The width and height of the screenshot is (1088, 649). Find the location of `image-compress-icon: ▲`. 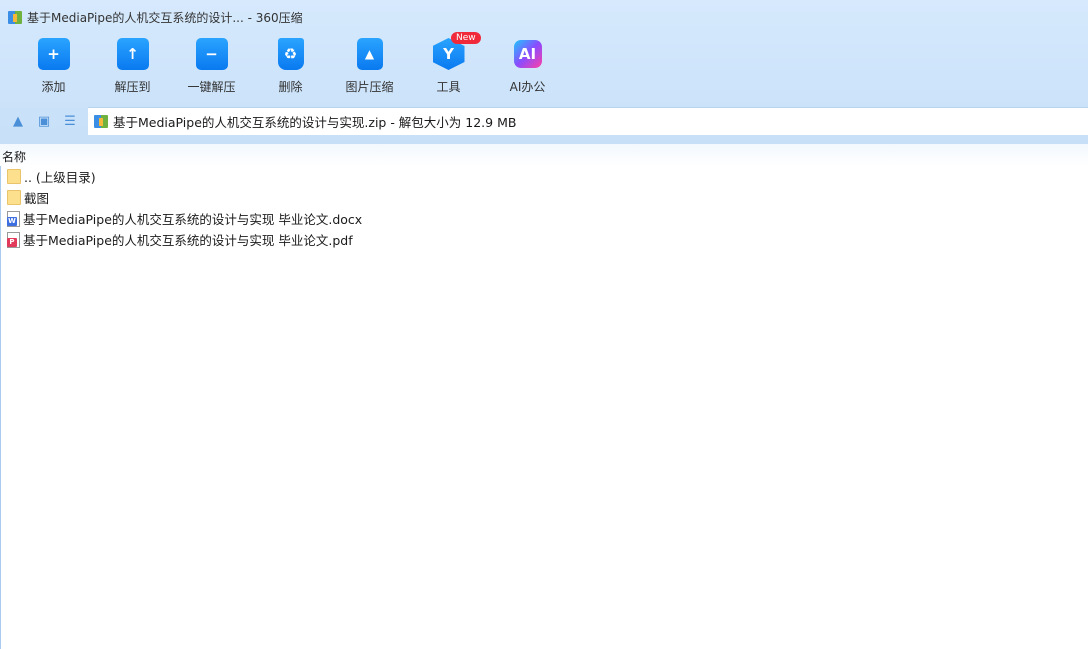

image-compress-icon: ▲ is located at coordinates (369, 54).